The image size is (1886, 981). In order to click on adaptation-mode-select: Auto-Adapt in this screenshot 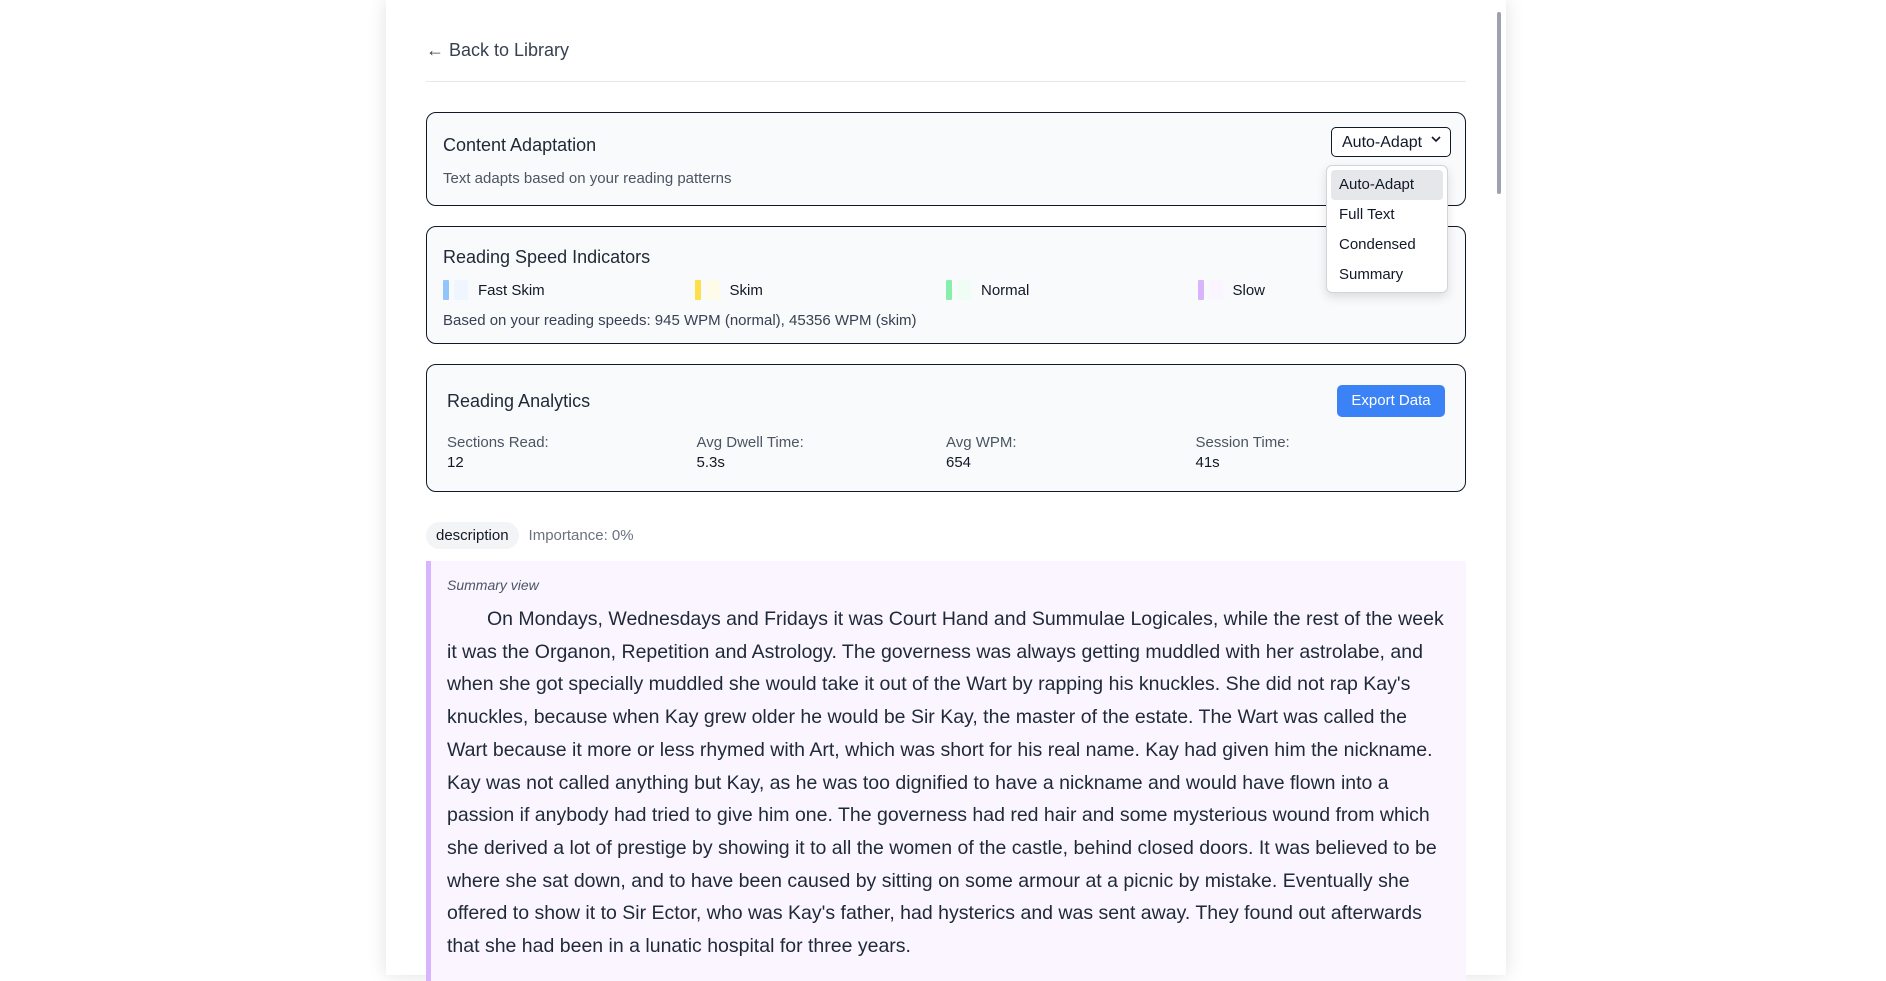, I will do `click(1391, 142)`.